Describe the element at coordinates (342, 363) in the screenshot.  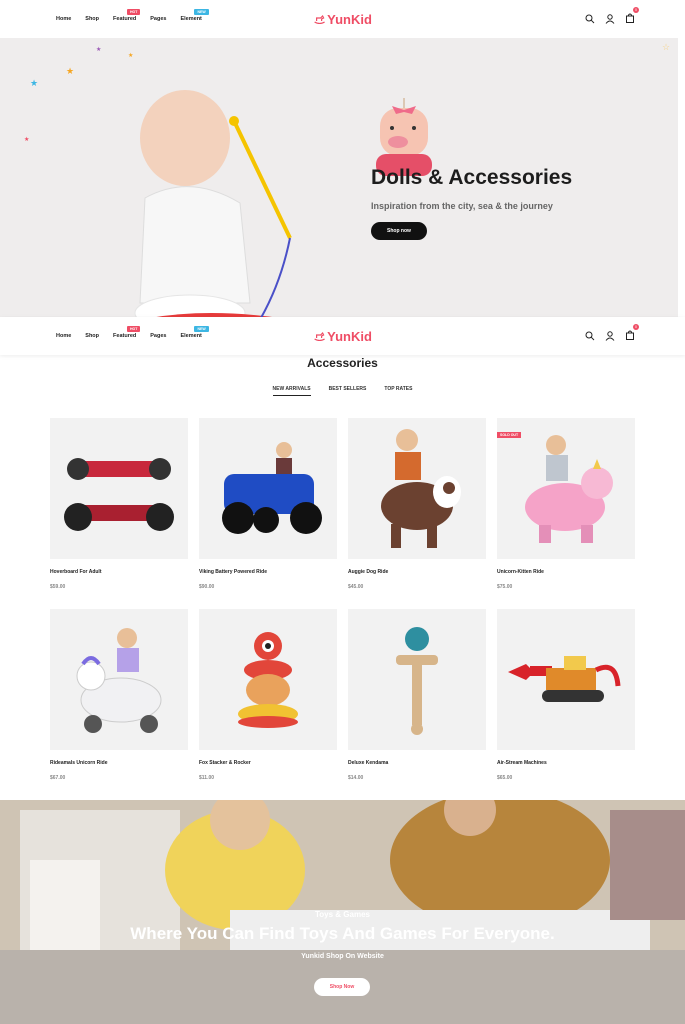
I see `section-title: Accessories` at that location.